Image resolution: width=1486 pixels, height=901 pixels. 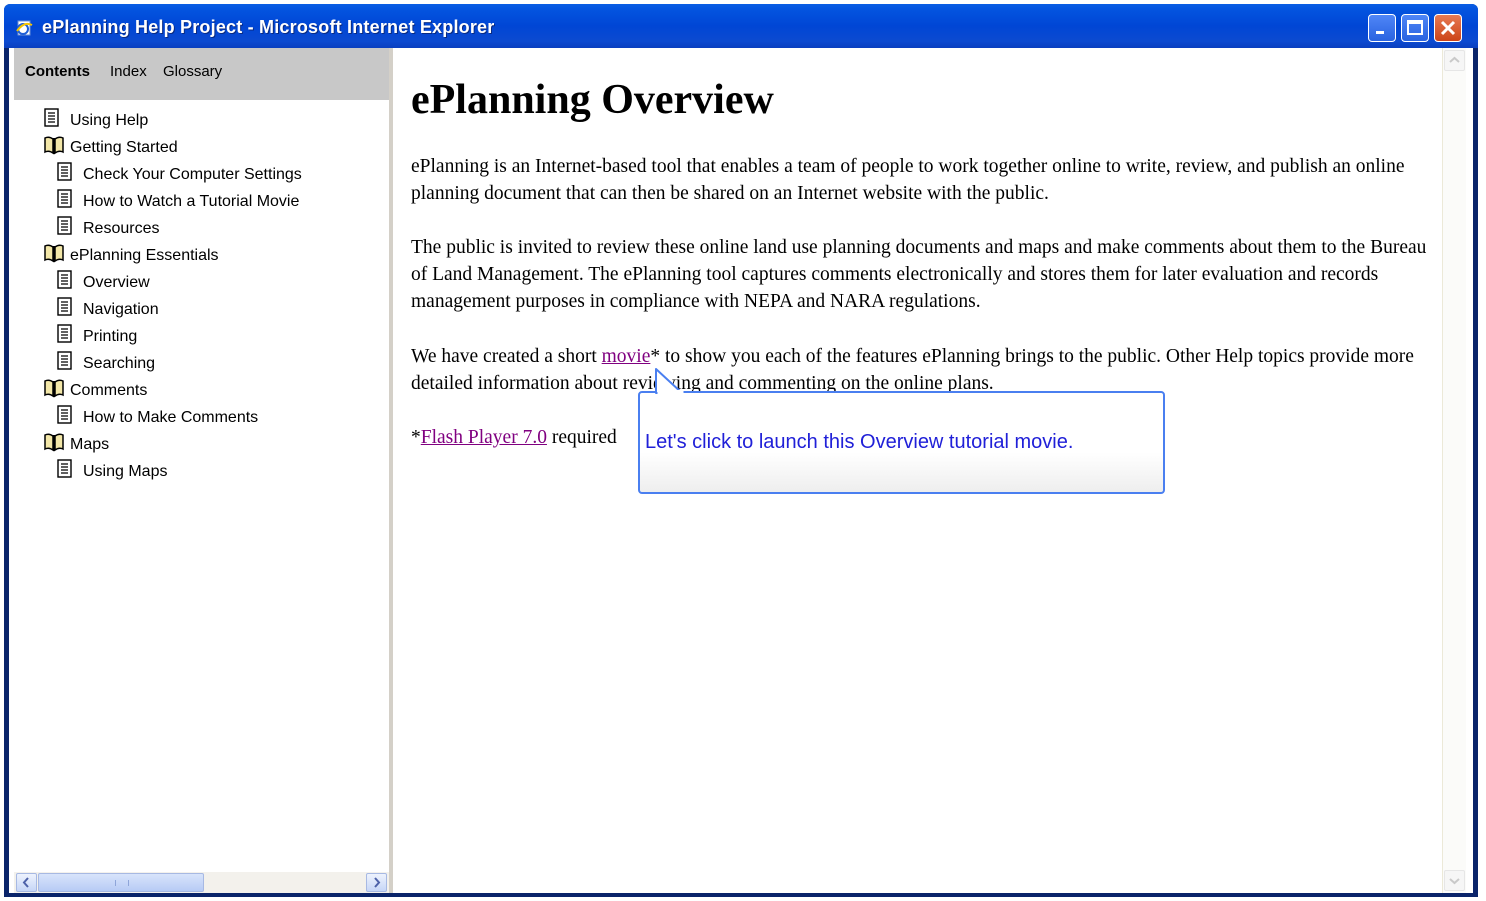 What do you see at coordinates (1382, 28) in the screenshot?
I see `minimize-button` at bounding box center [1382, 28].